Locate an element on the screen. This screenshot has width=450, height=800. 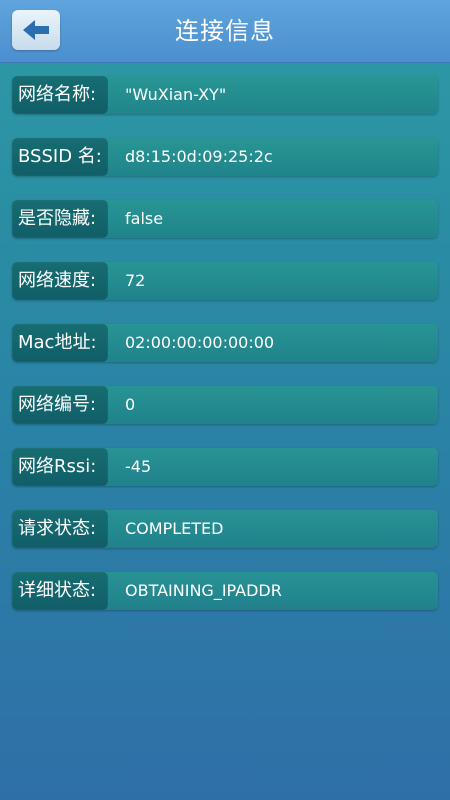
row-label-box: 是否隐藏: is located at coordinates (60, 219).